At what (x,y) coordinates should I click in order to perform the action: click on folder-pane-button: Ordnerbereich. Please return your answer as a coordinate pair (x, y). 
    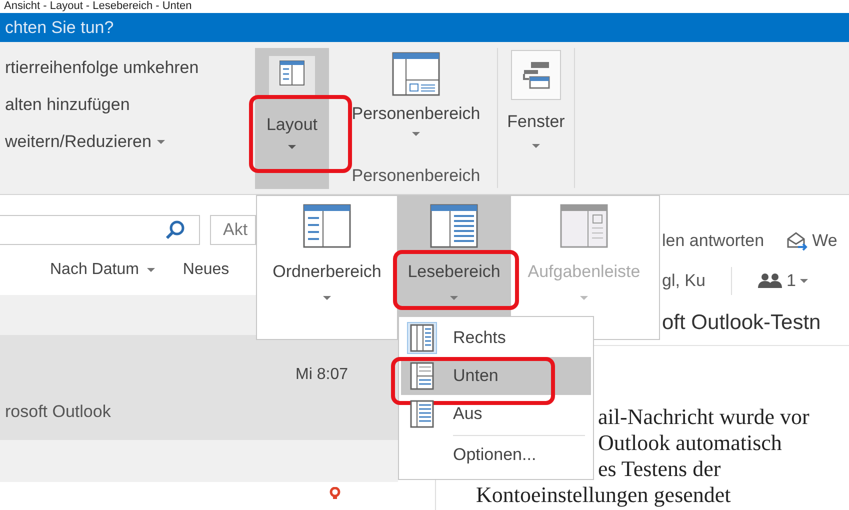
    Looking at the image, I should click on (327, 251).